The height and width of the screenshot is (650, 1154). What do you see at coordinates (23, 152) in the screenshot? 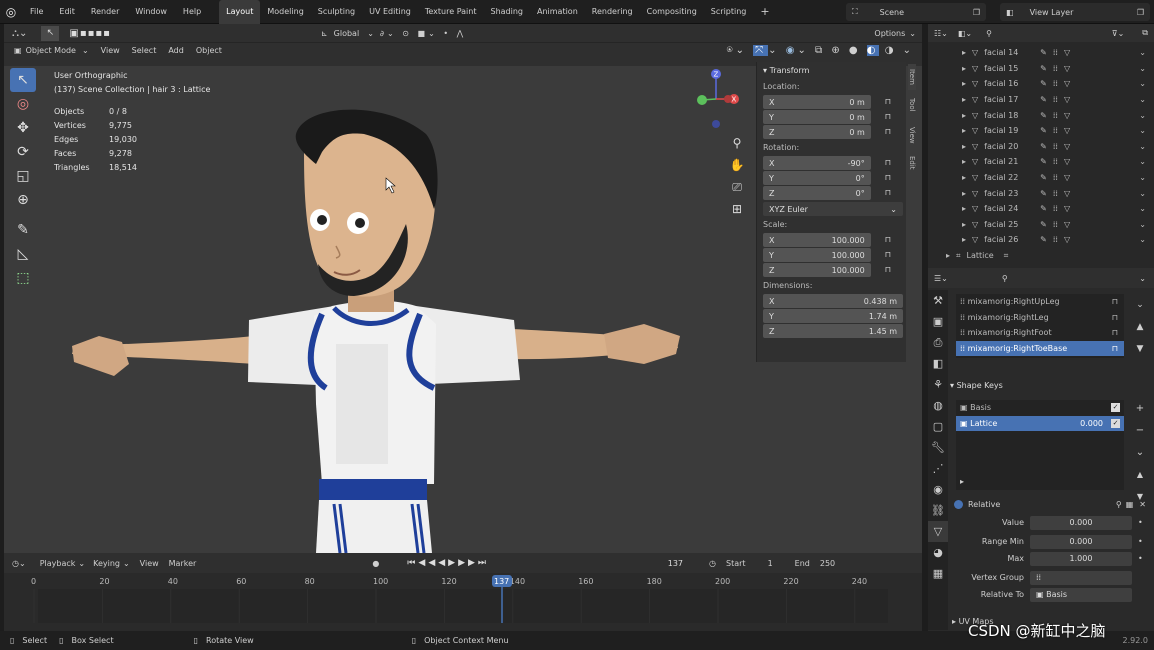
I see `rotate-tool-icon: ⟳` at bounding box center [23, 152].